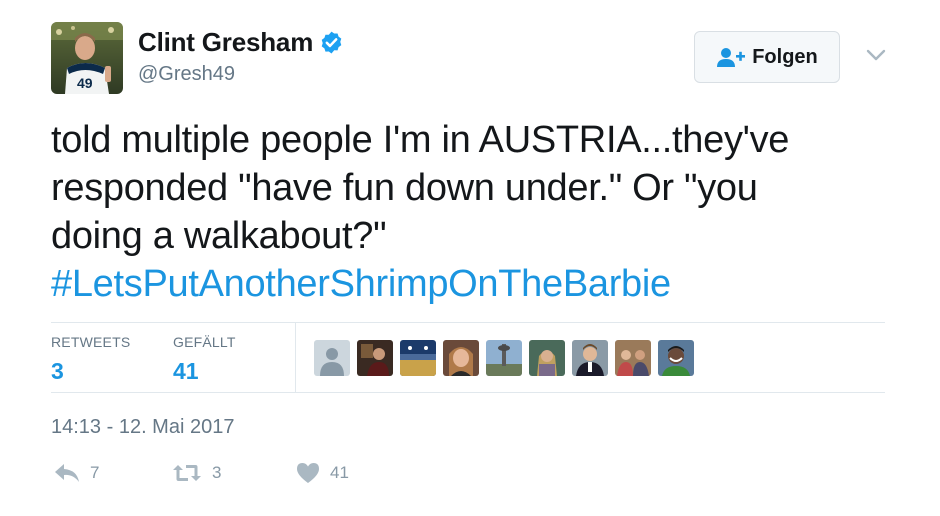 The image size is (940, 516). I want to click on tweet-text-line: doing a walkabout?", so click(219, 236).